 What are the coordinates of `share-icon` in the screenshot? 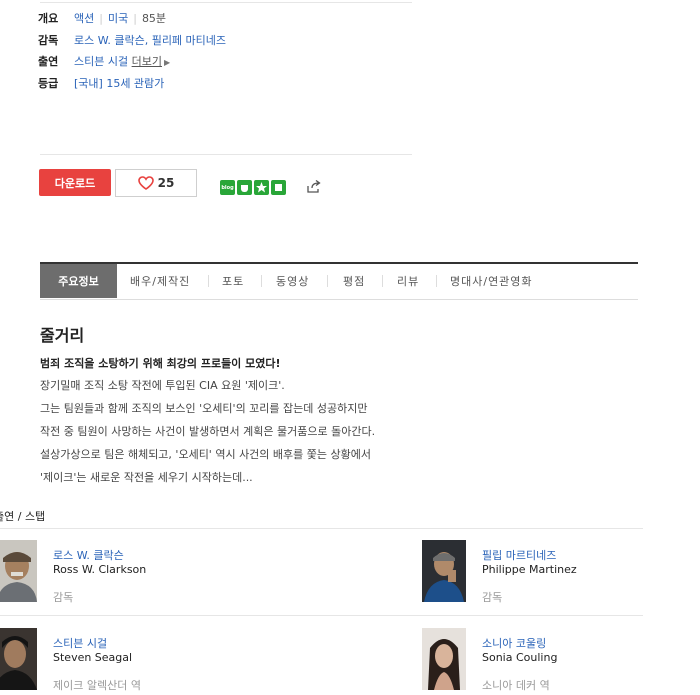 It's located at (314, 187).